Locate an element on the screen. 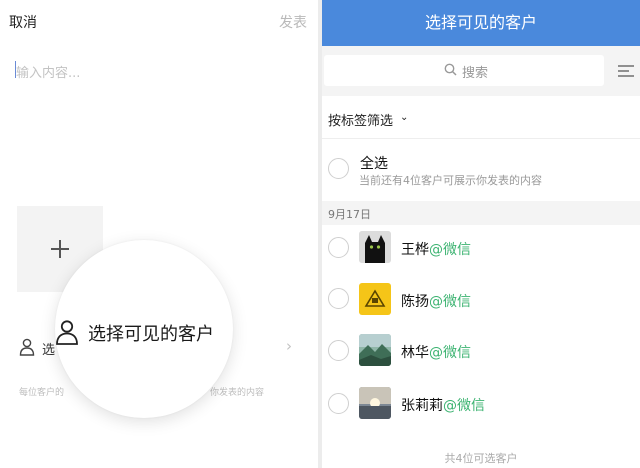 Image resolution: width=640 pixels, height=468 pixels. contact-name: 王桦@微信 is located at coordinates (436, 250).